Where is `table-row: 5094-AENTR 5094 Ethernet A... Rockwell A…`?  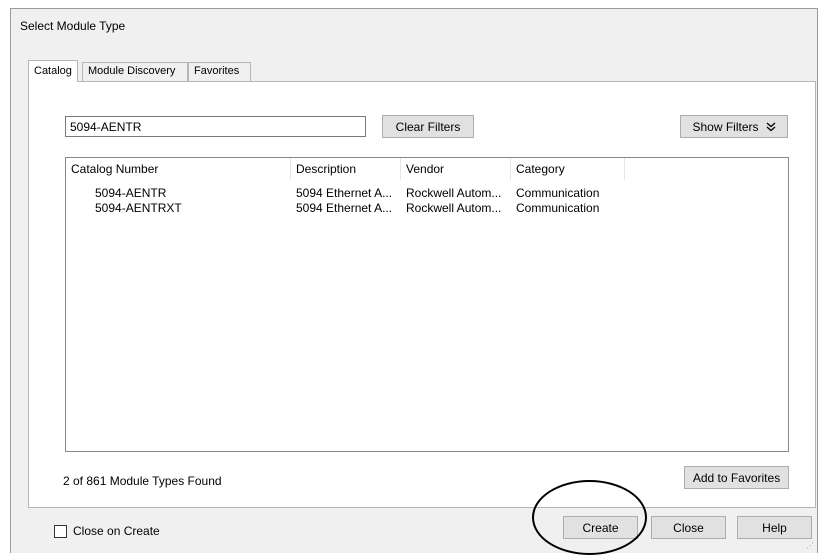 table-row: 5094-AENTR 5094 Ethernet A... Rockwell A… is located at coordinates (427, 193).